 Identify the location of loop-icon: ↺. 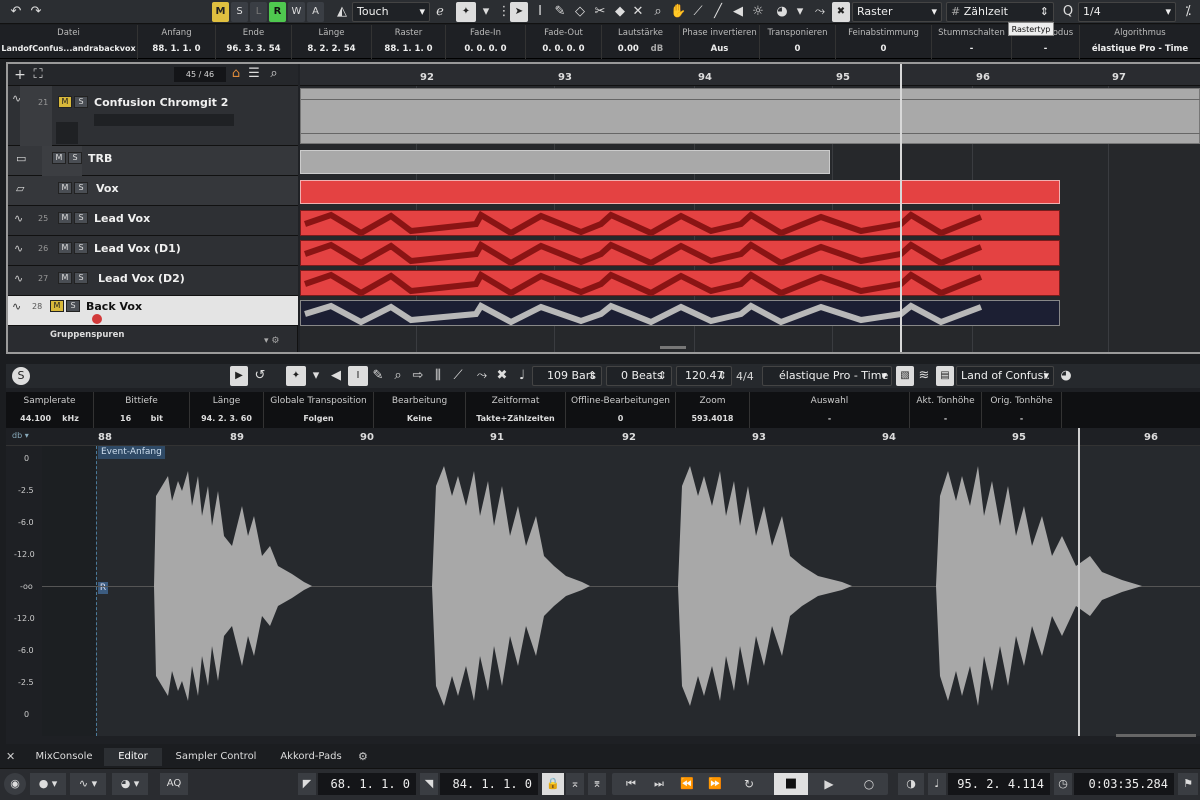
(260, 376).